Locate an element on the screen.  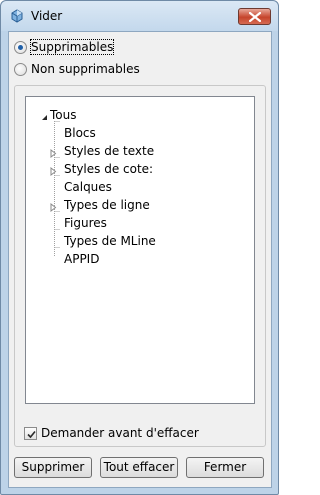
confirm-checkbox is located at coordinates (30, 433).